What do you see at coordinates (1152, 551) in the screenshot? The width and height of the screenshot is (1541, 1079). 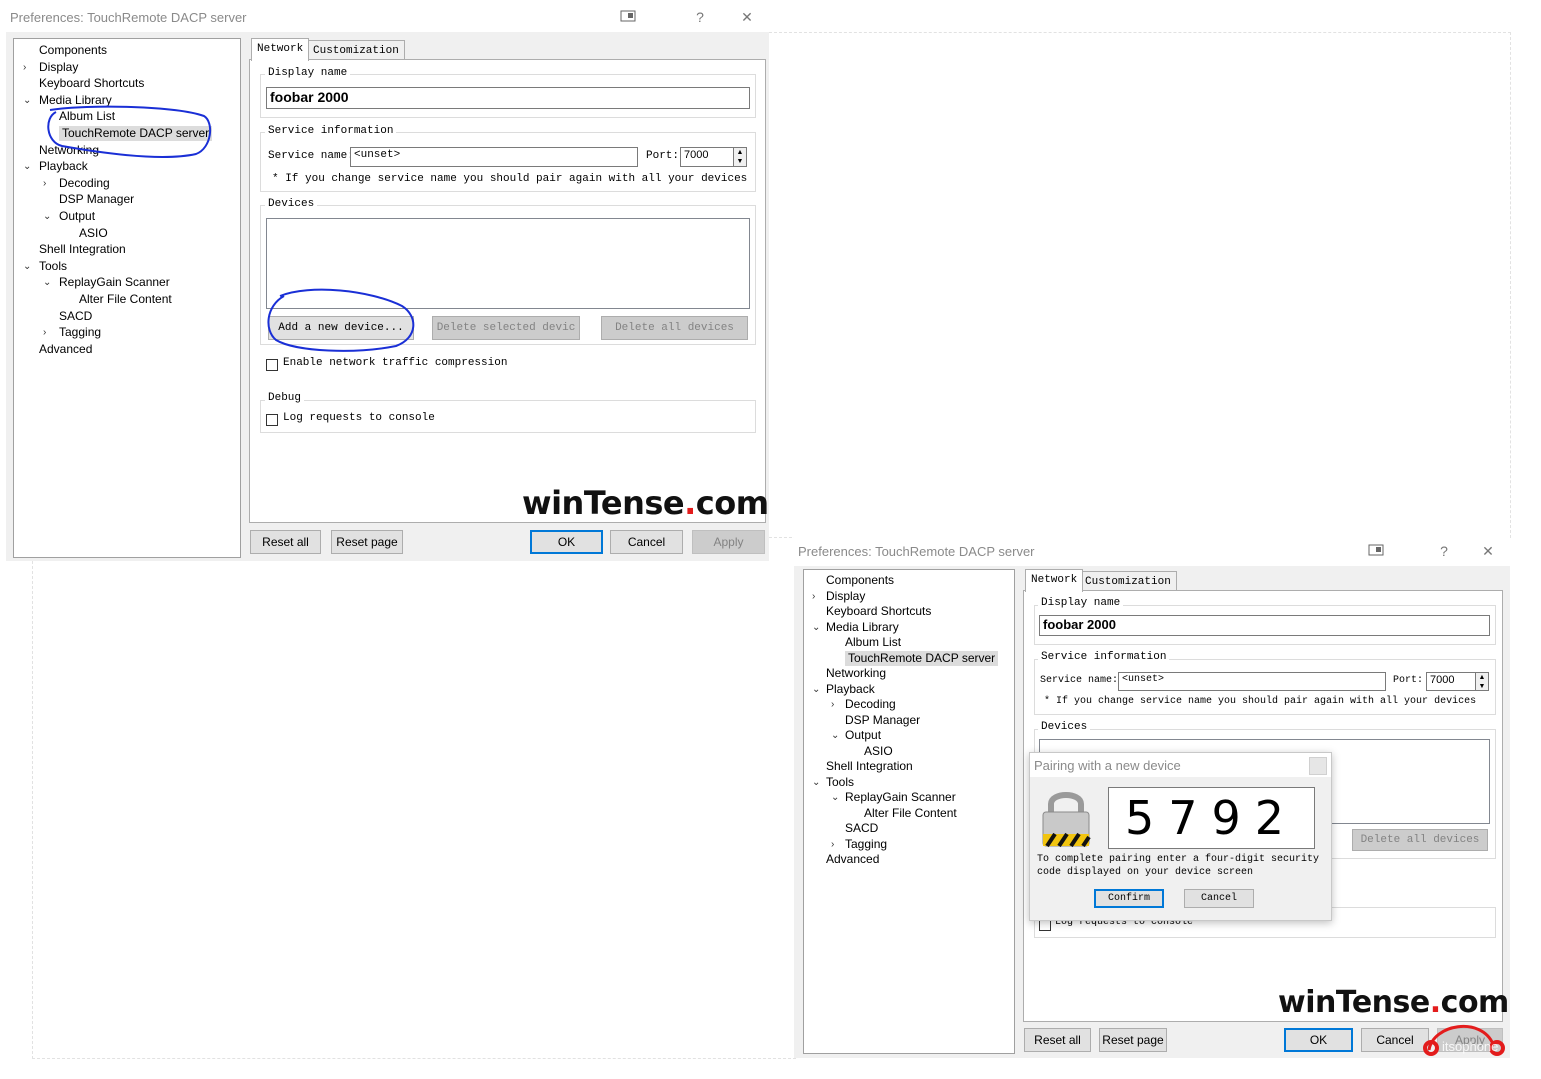 I see `title-bar-2: Preferences: TouchRemote DACP server ? ✕` at bounding box center [1152, 551].